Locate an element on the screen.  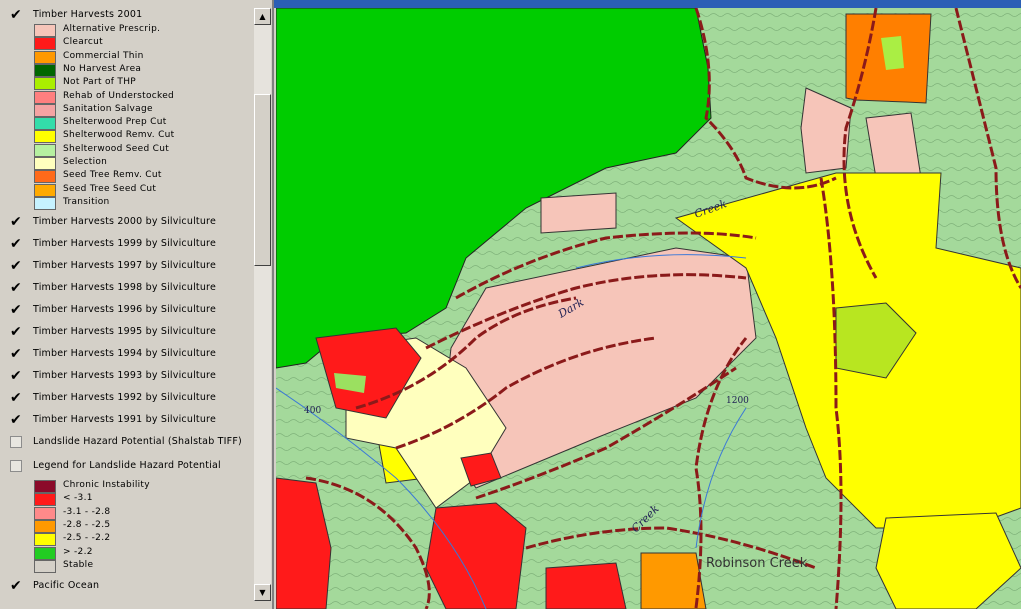
layer-row: ✔ Timber Harvests 1997 by Silviculture is located at coordinates (127, 267).